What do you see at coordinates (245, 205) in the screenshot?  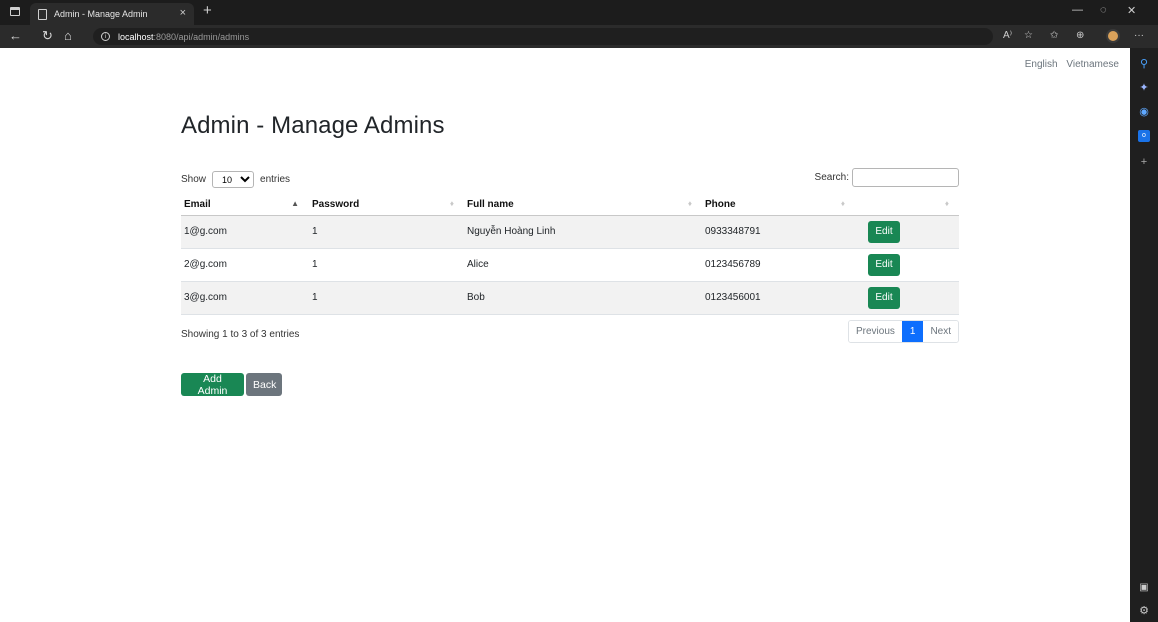 I see `column-header-email: Email ▲` at bounding box center [245, 205].